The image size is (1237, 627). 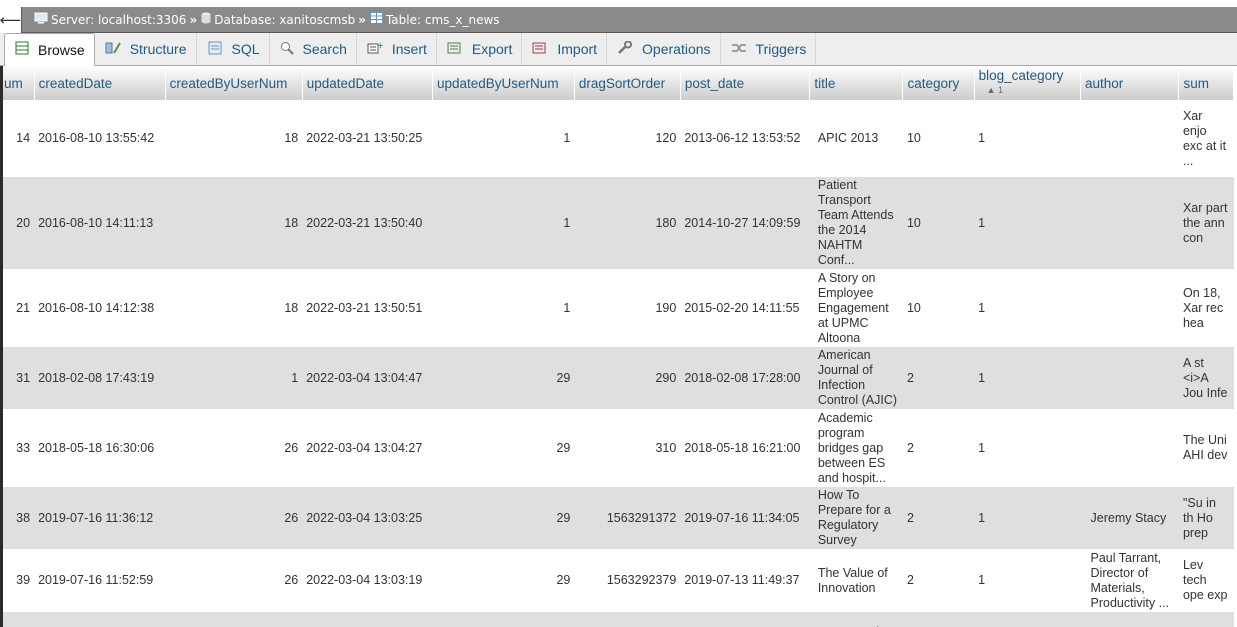 I want to click on cell-updatedBy, so click(x=503, y=619).